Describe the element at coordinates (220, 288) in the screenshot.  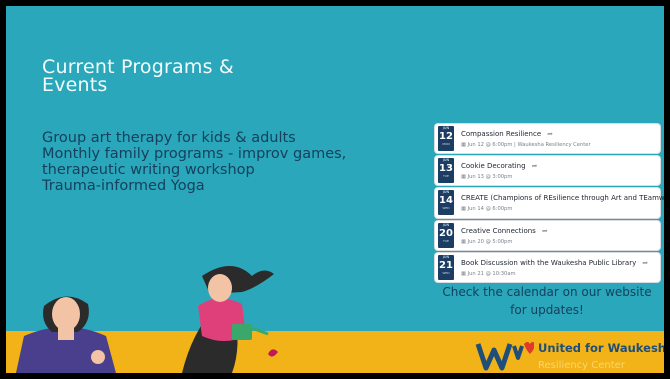
I see `girl-face` at that location.